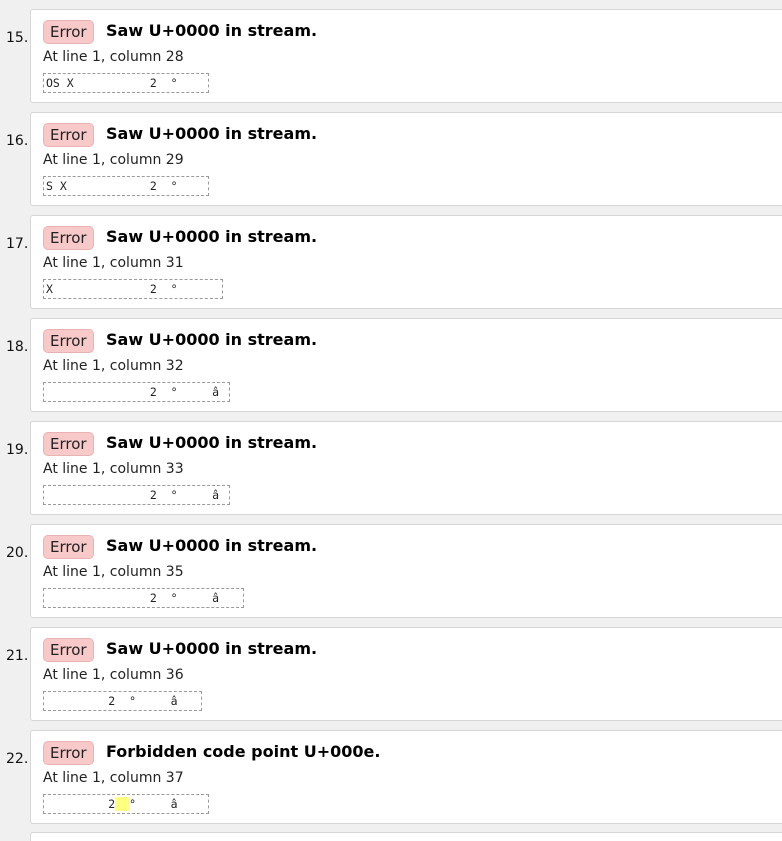 The height and width of the screenshot is (841, 782). Describe the element at coordinates (406, 836) in the screenshot. I see `next-error-card` at that location.